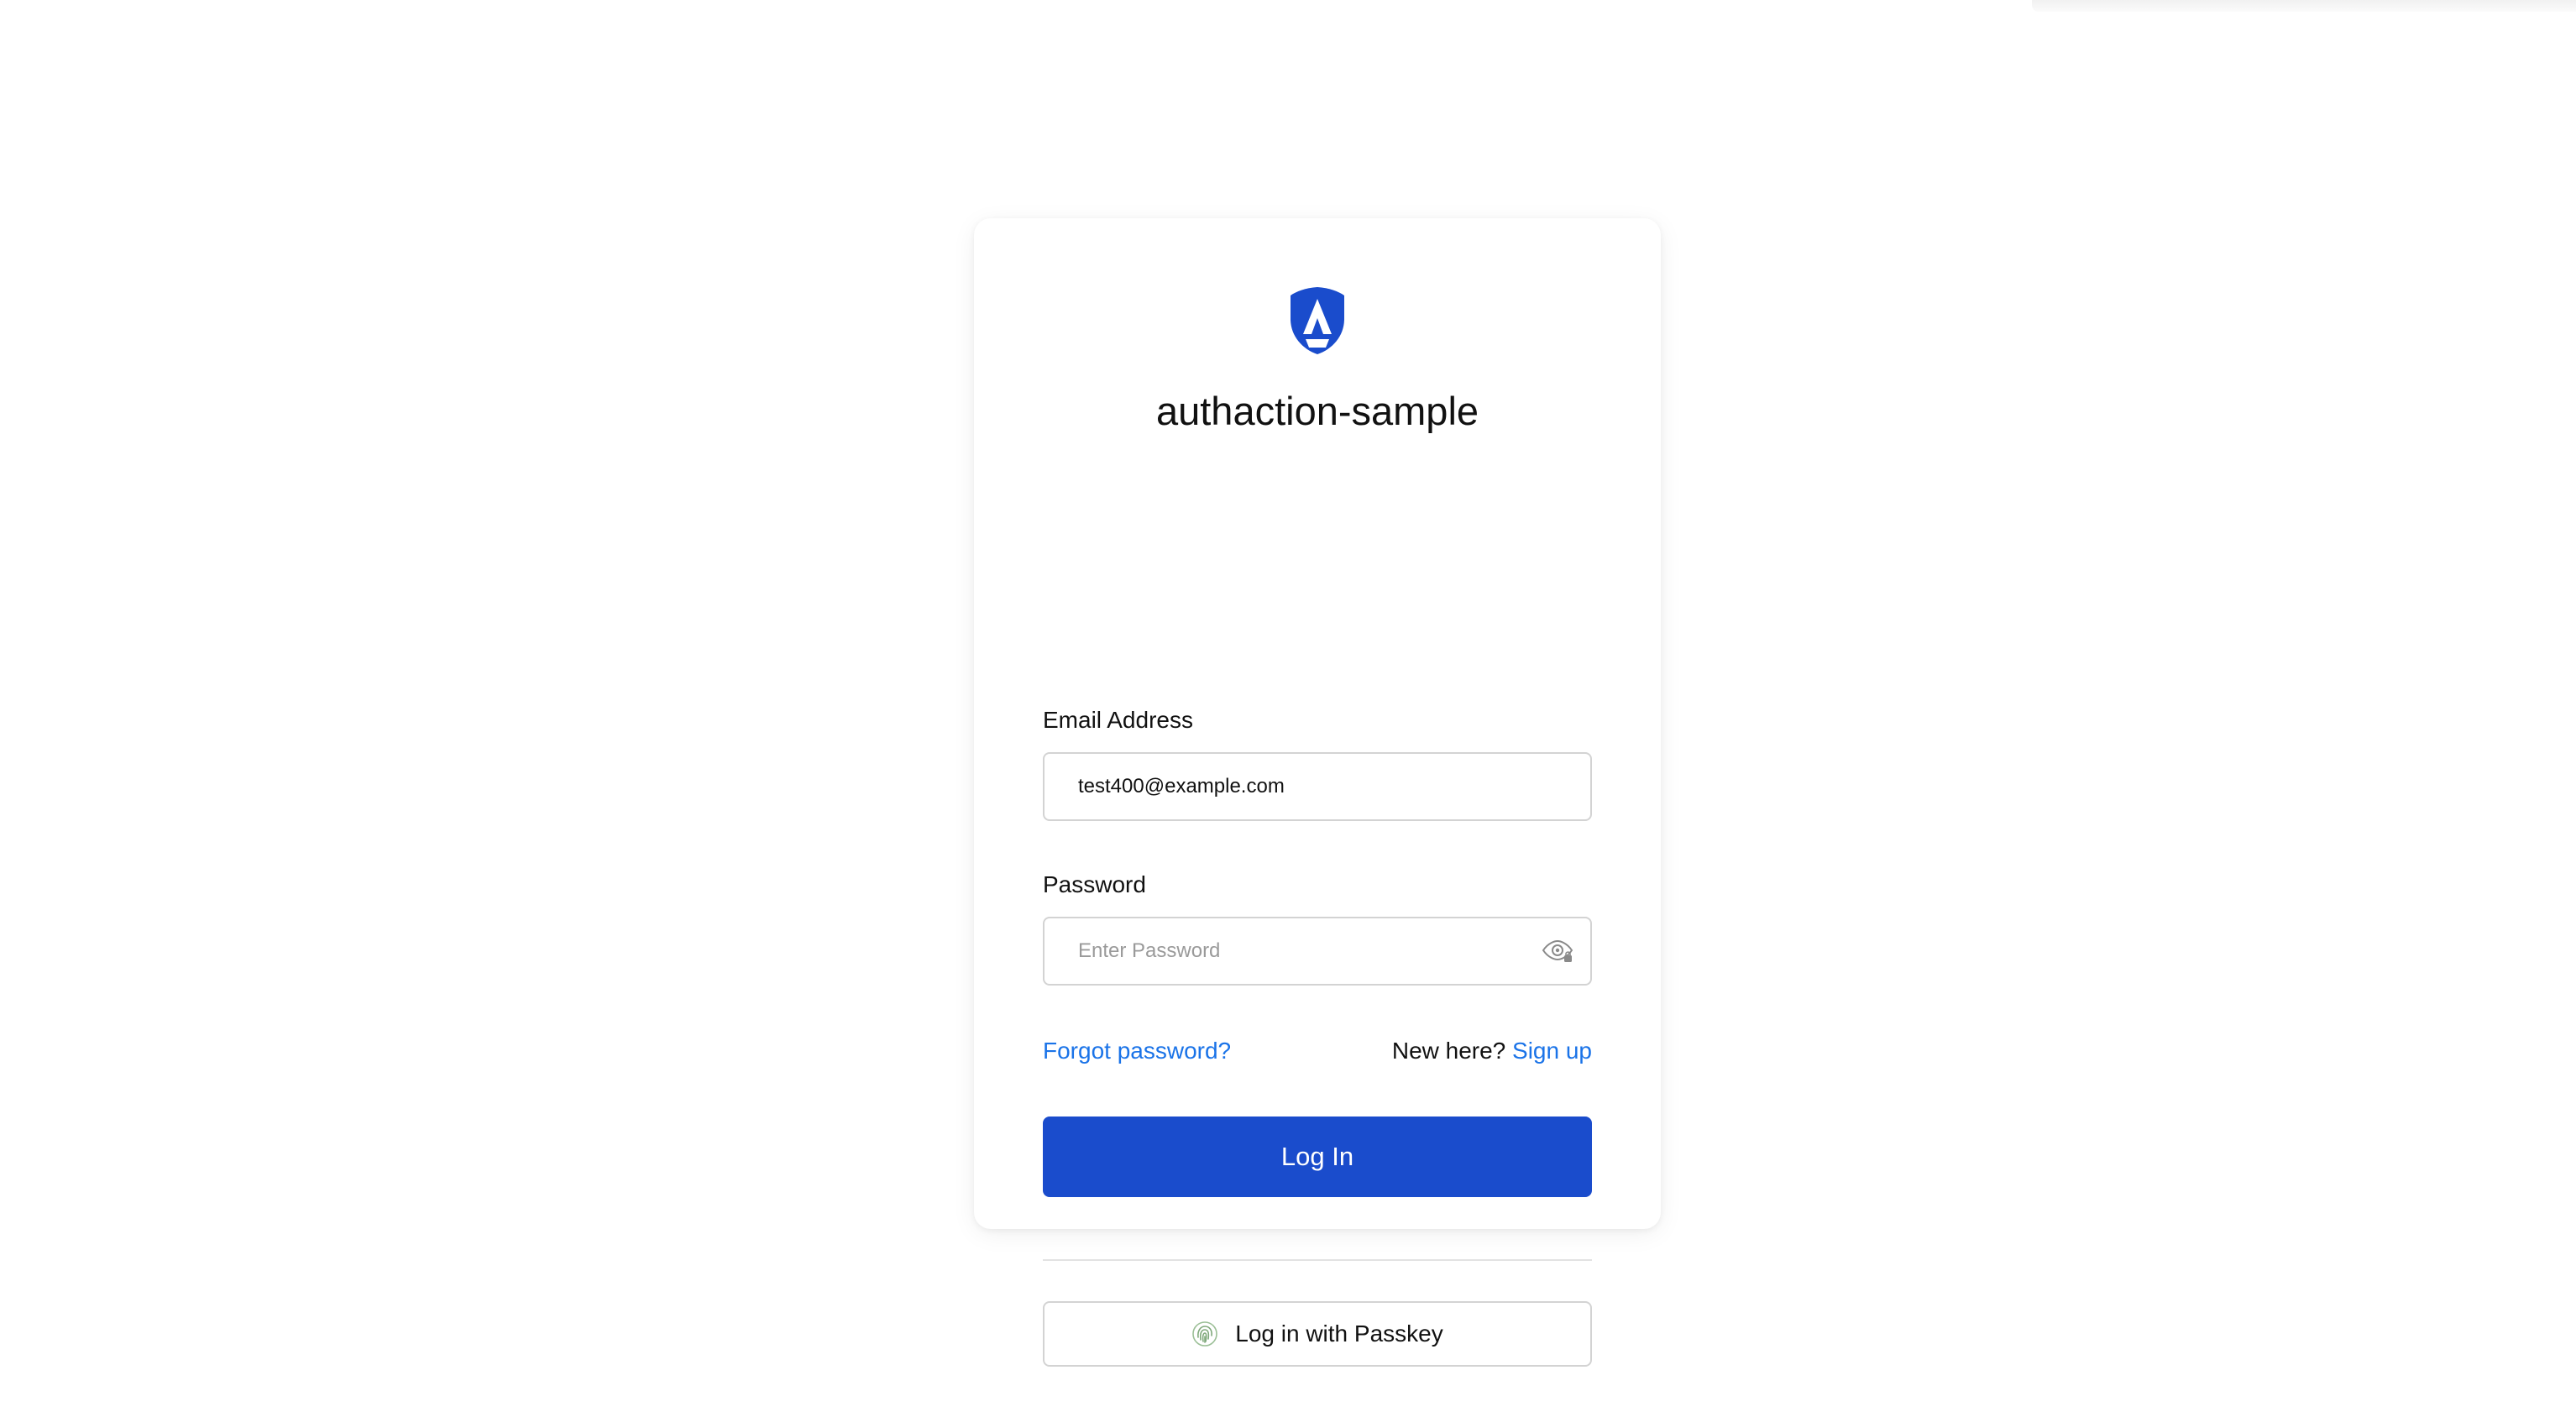  What do you see at coordinates (1317, 411) in the screenshot?
I see `app-title: authaction-sample` at bounding box center [1317, 411].